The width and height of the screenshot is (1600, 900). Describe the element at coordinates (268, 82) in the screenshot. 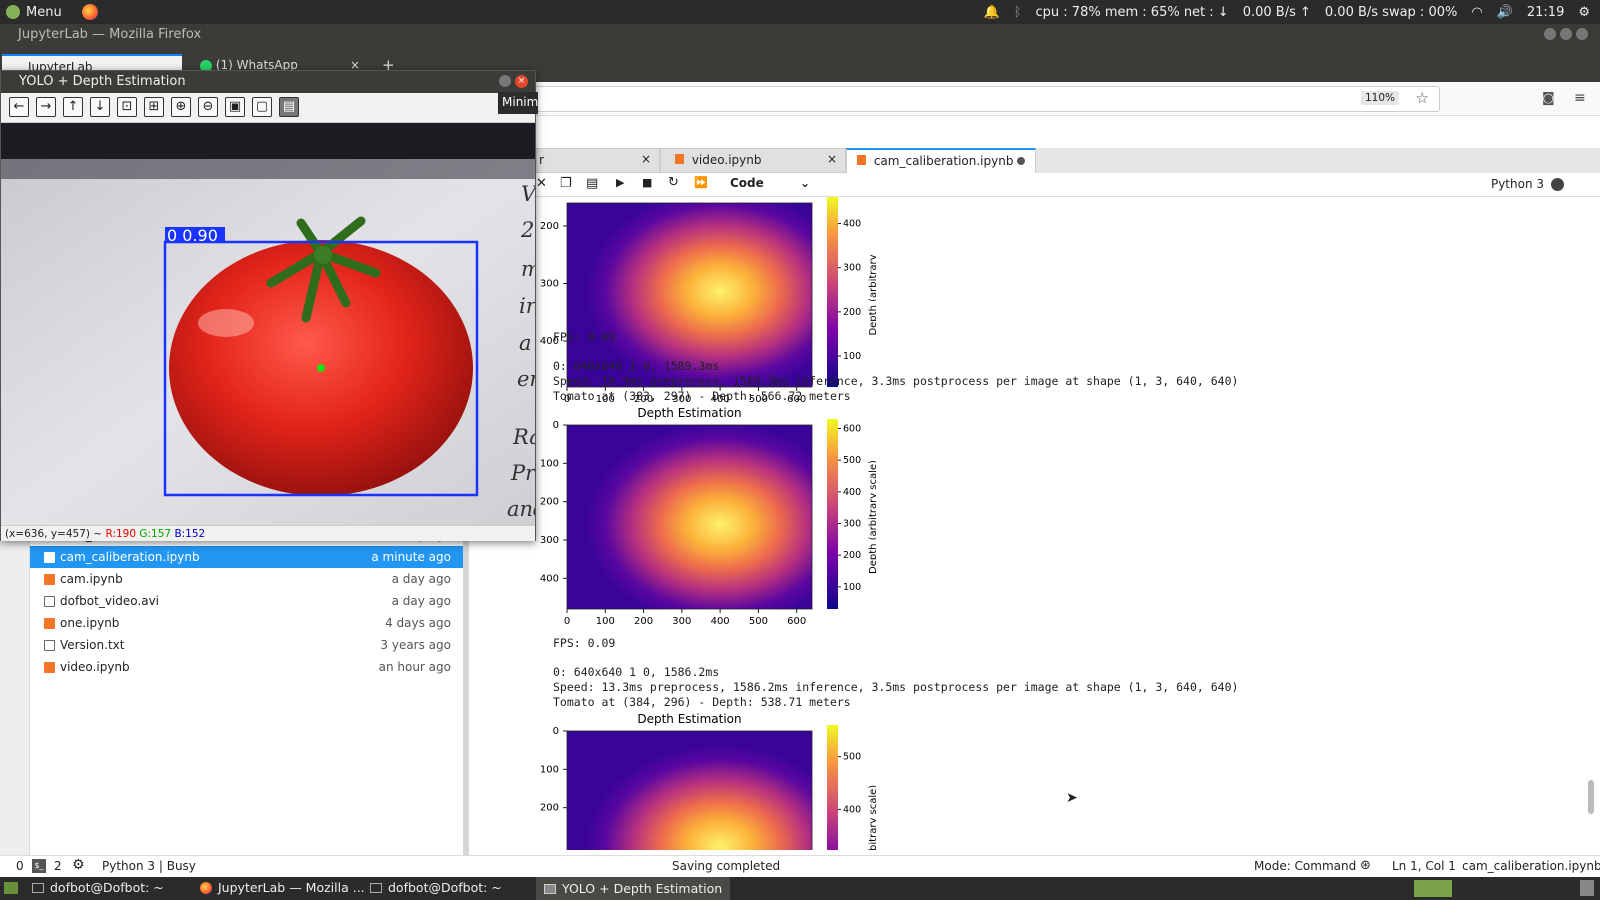

I see `yolo-window-title: YOLO + Depth Estimation` at that location.